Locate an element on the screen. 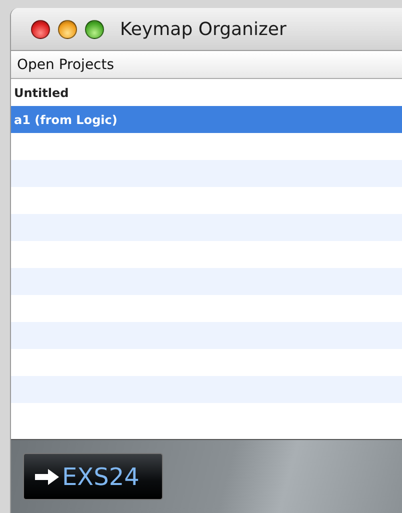 The height and width of the screenshot is (513, 402). window-title: Keymap Organizer is located at coordinates (203, 29).